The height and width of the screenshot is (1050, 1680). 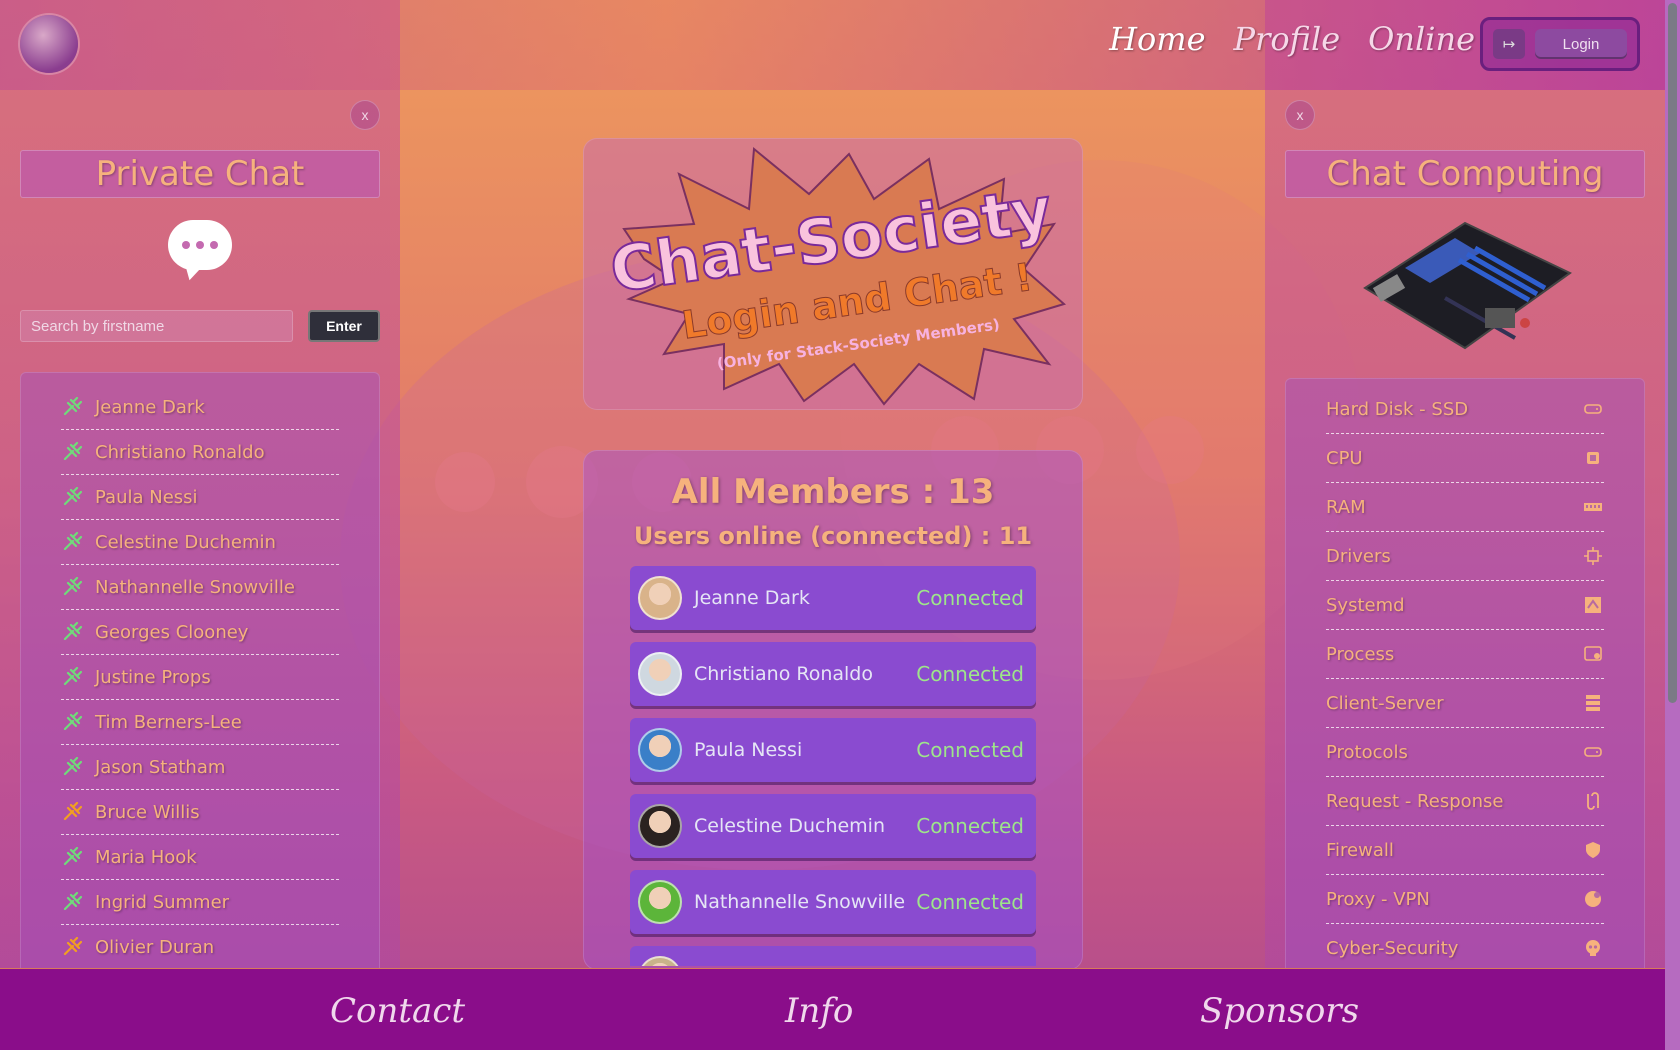 I want to click on private-chat-member-name: Maria Hook, so click(x=146, y=857).